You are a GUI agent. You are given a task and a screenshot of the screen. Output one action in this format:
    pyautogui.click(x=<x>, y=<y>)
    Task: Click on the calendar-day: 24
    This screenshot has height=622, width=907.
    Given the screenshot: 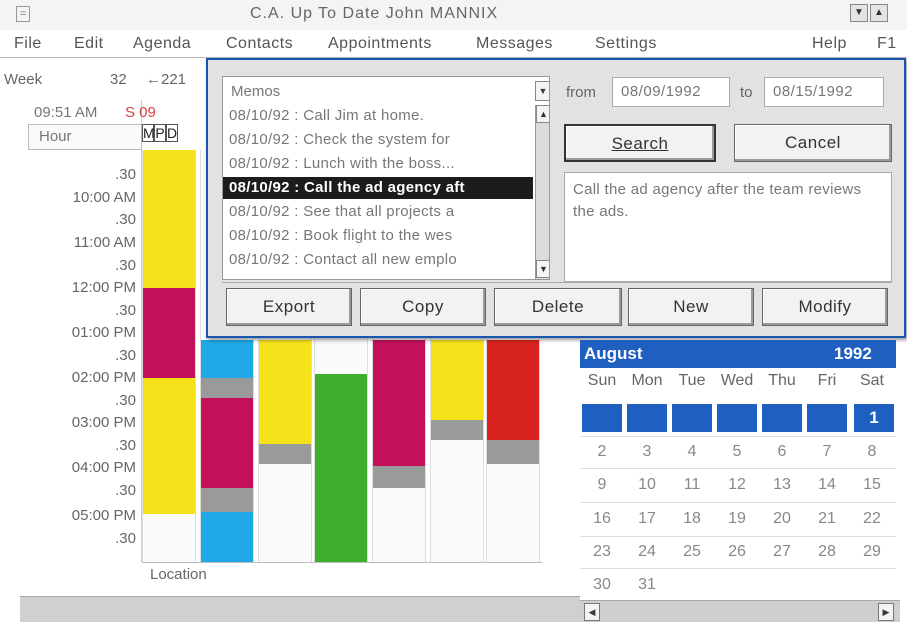 What is the action you would take?
    pyautogui.click(x=647, y=552)
    